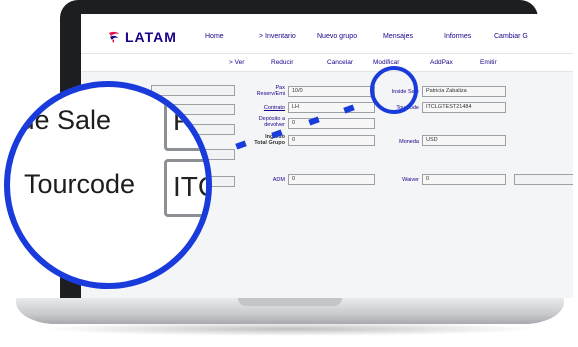 This screenshot has height=347, width=578. I want to click on nav-home: Home, so click(214, 36).